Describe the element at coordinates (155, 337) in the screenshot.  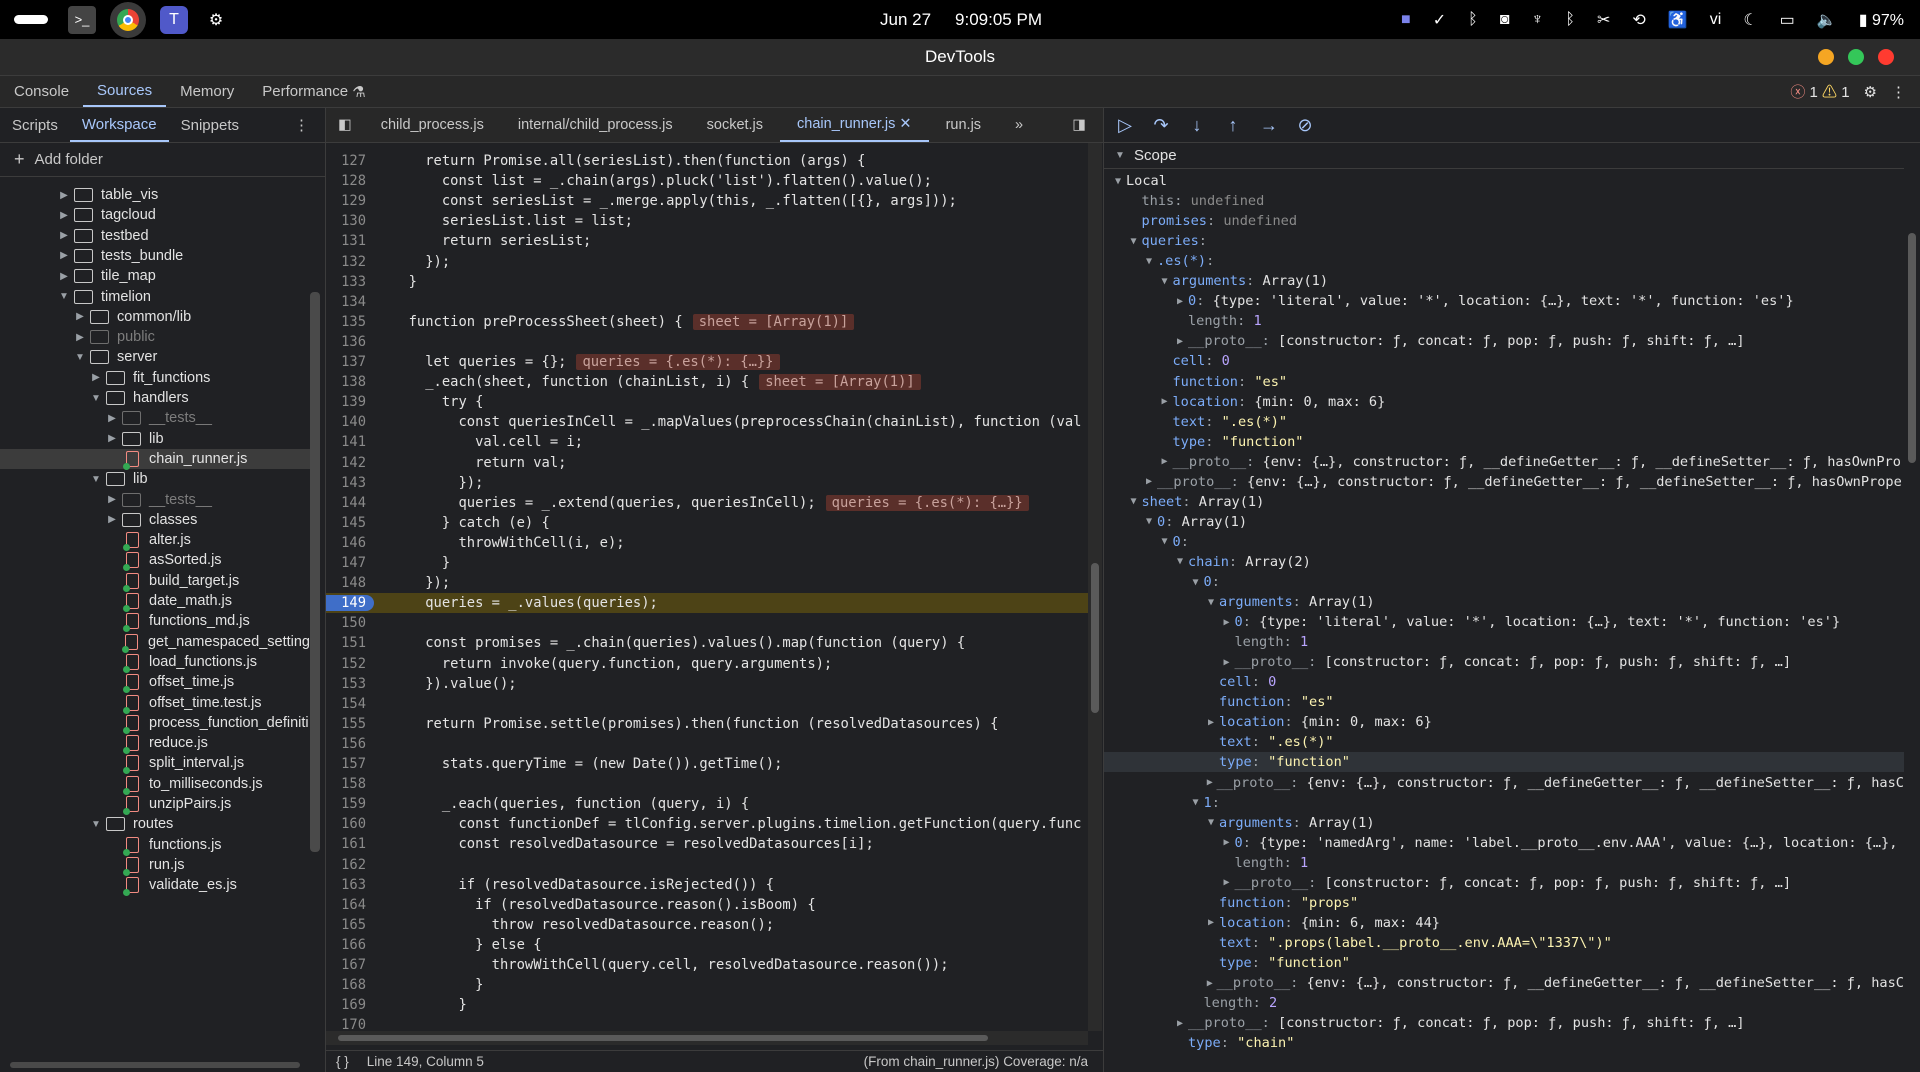
I see `tree-folder: ▶ public` at that location.